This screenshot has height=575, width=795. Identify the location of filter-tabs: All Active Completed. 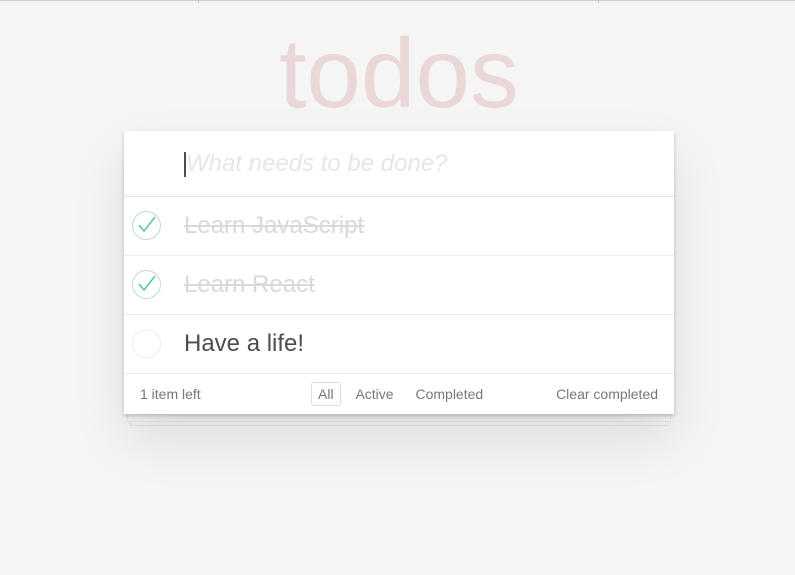
(400, 394).